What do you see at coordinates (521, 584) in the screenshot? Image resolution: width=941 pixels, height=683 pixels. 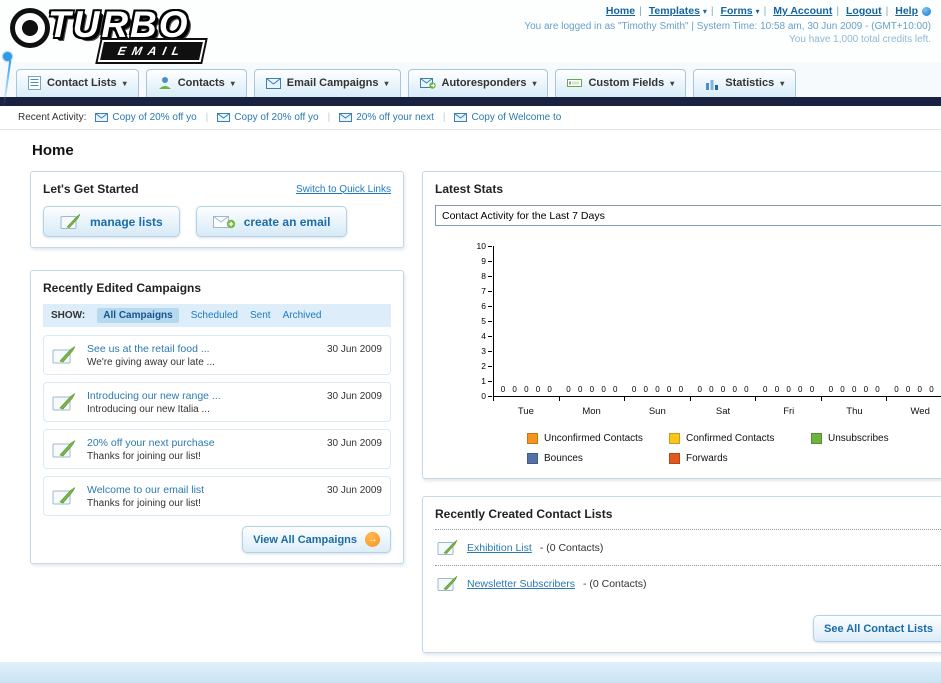 I see `contact-list-link: Newsletter Subscribers` at bounding box center [521, 584].